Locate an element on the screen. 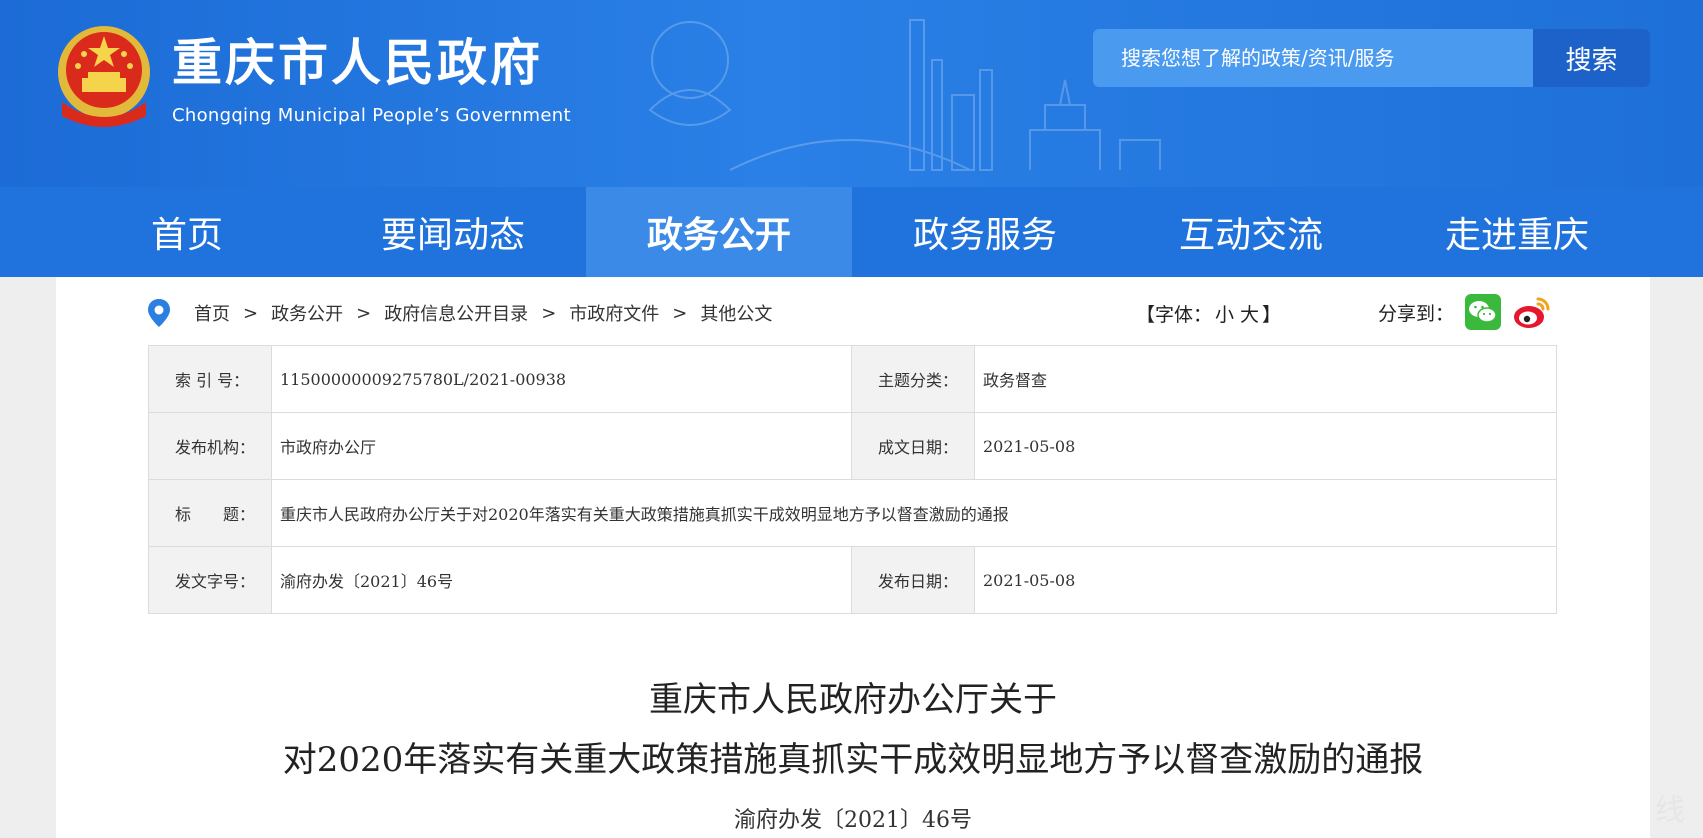 This screenshot has width=1703, height=838. share-label: 分享到： is located at coordinates (1416, 313).